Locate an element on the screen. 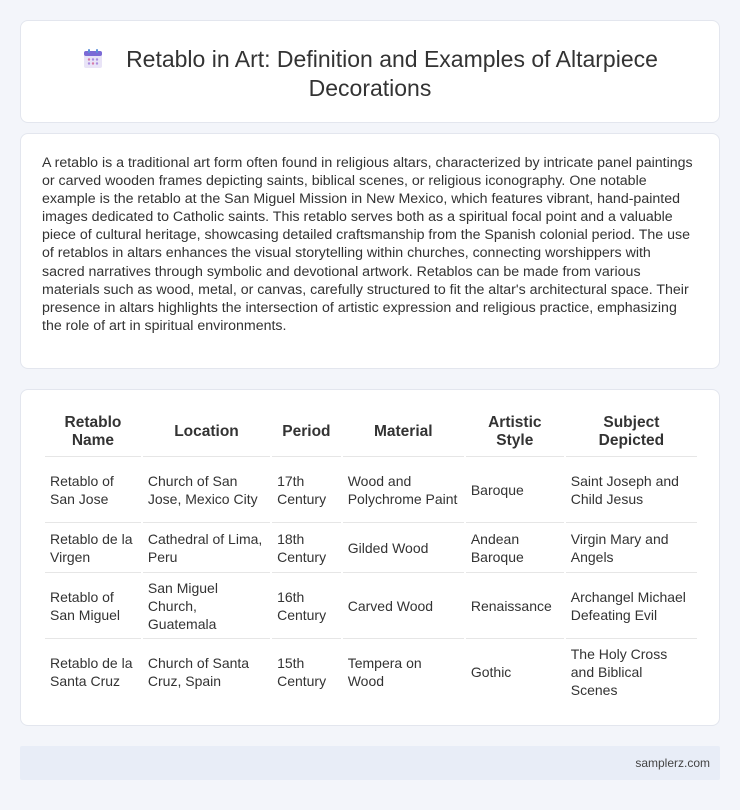 This screenshot has width=740, height=810. table-cell: The Holy Cross and Biblical Scenes is located at coordinates (619, 672).